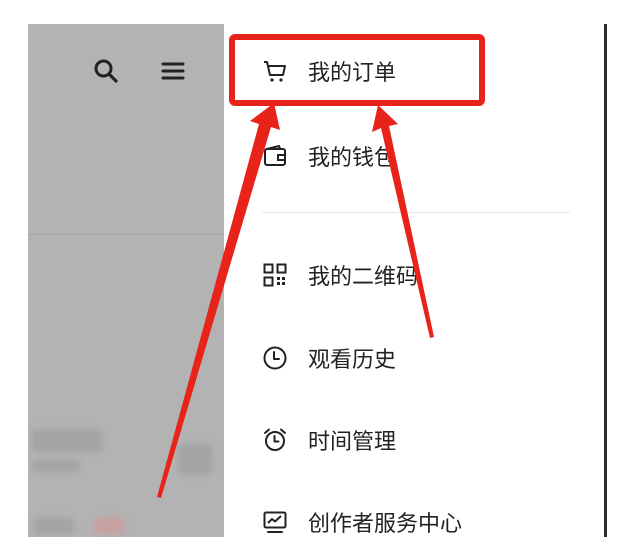 The width and height of the screenshot is (640, 540). Describe the element at coordinates (106, 71) in the screenshot. I see `search-icon` at that location.